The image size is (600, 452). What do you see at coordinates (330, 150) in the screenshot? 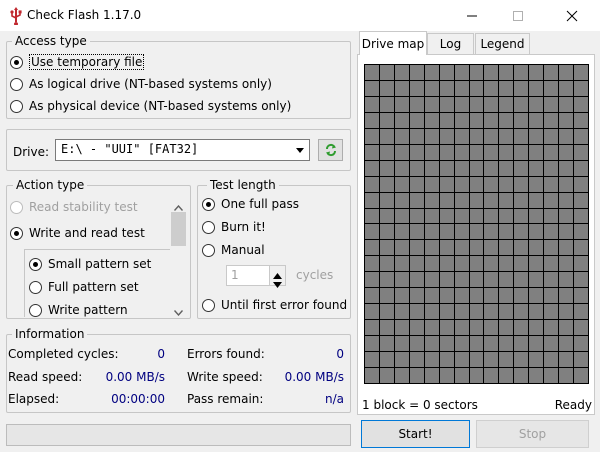
I see `refresh-drives-button` at bounding box center [330, 150].